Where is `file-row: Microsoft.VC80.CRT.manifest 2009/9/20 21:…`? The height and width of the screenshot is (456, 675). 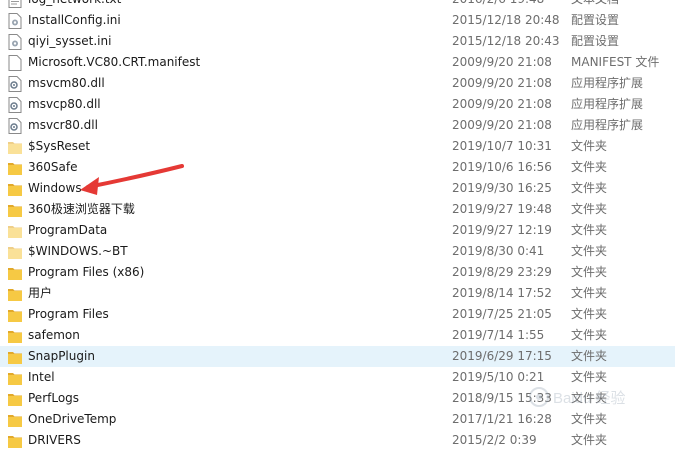
file-row: Microsoft.VC80.CRT.manifest 2009/9/20 21:… is located at coordinates (337, 62).